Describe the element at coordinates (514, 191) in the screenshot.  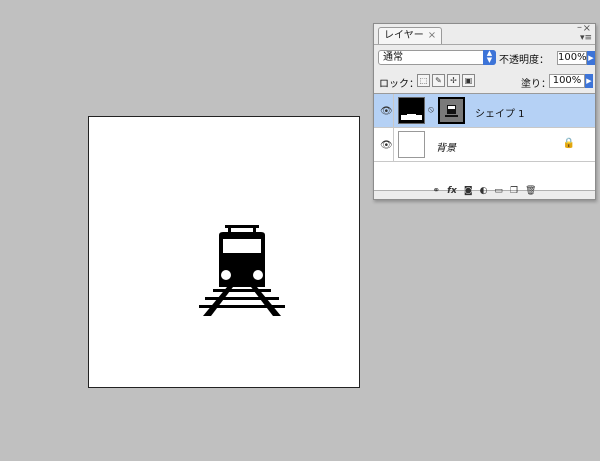
I see `new-layer-icon: ❐` at that location.